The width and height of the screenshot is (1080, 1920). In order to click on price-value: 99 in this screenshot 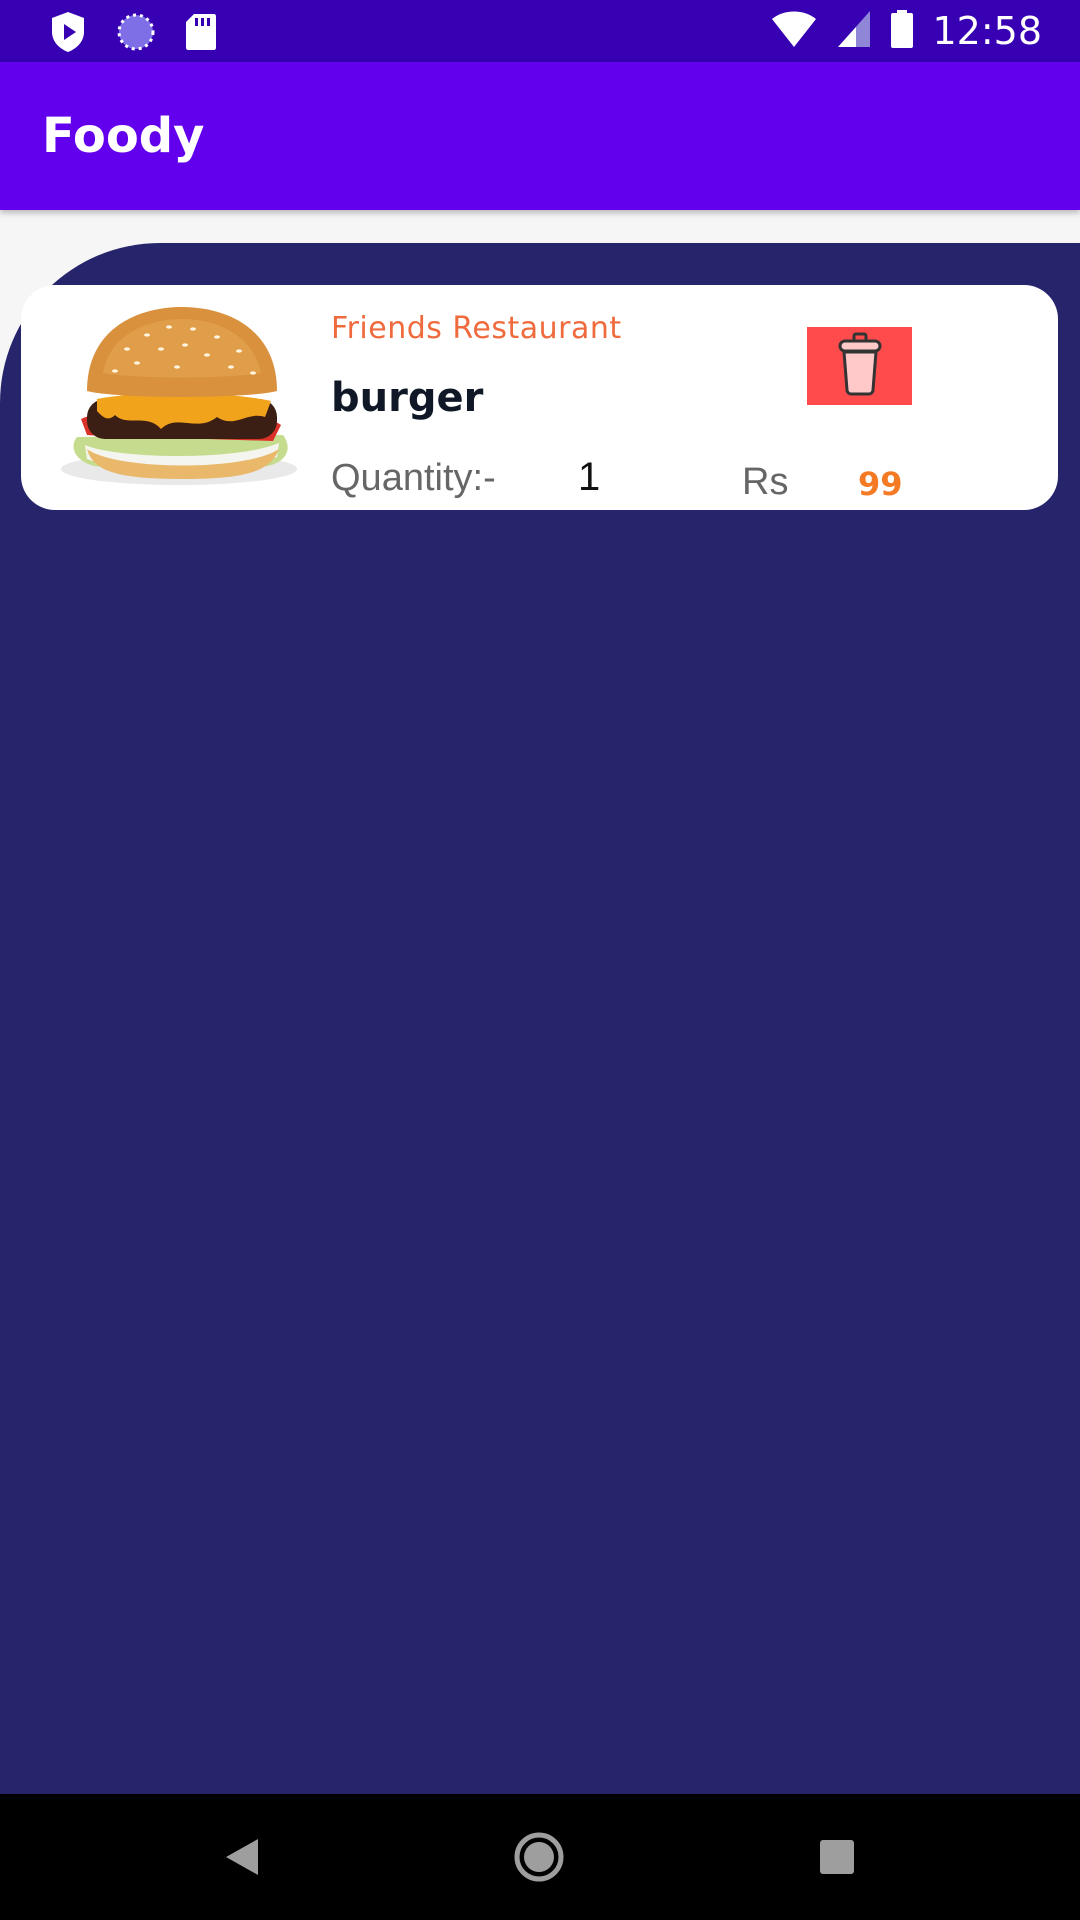, I will do `click(880, 484)`.